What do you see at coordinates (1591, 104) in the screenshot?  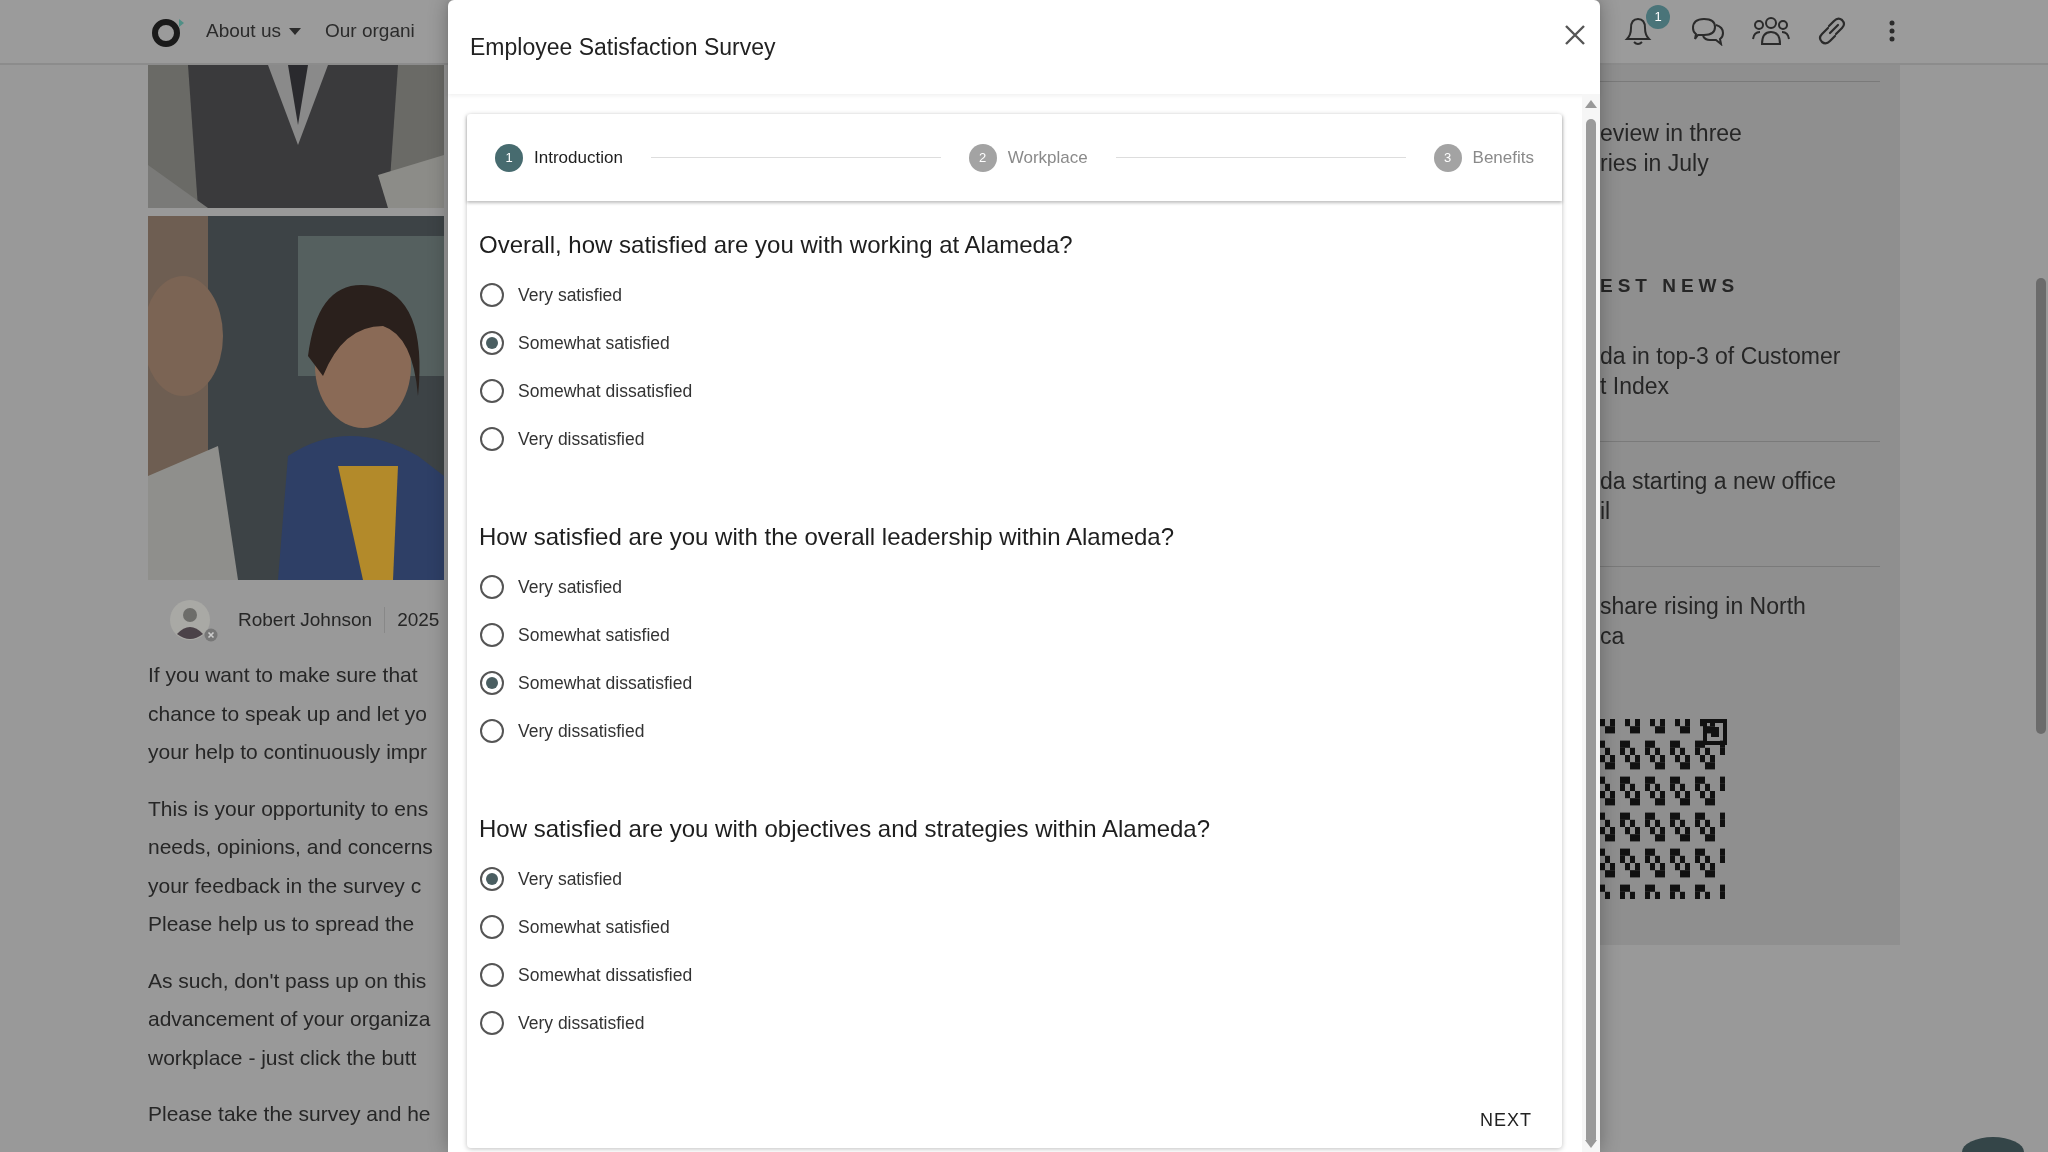 I see `scroll-up-icon` at bounding box center [1591, 104].